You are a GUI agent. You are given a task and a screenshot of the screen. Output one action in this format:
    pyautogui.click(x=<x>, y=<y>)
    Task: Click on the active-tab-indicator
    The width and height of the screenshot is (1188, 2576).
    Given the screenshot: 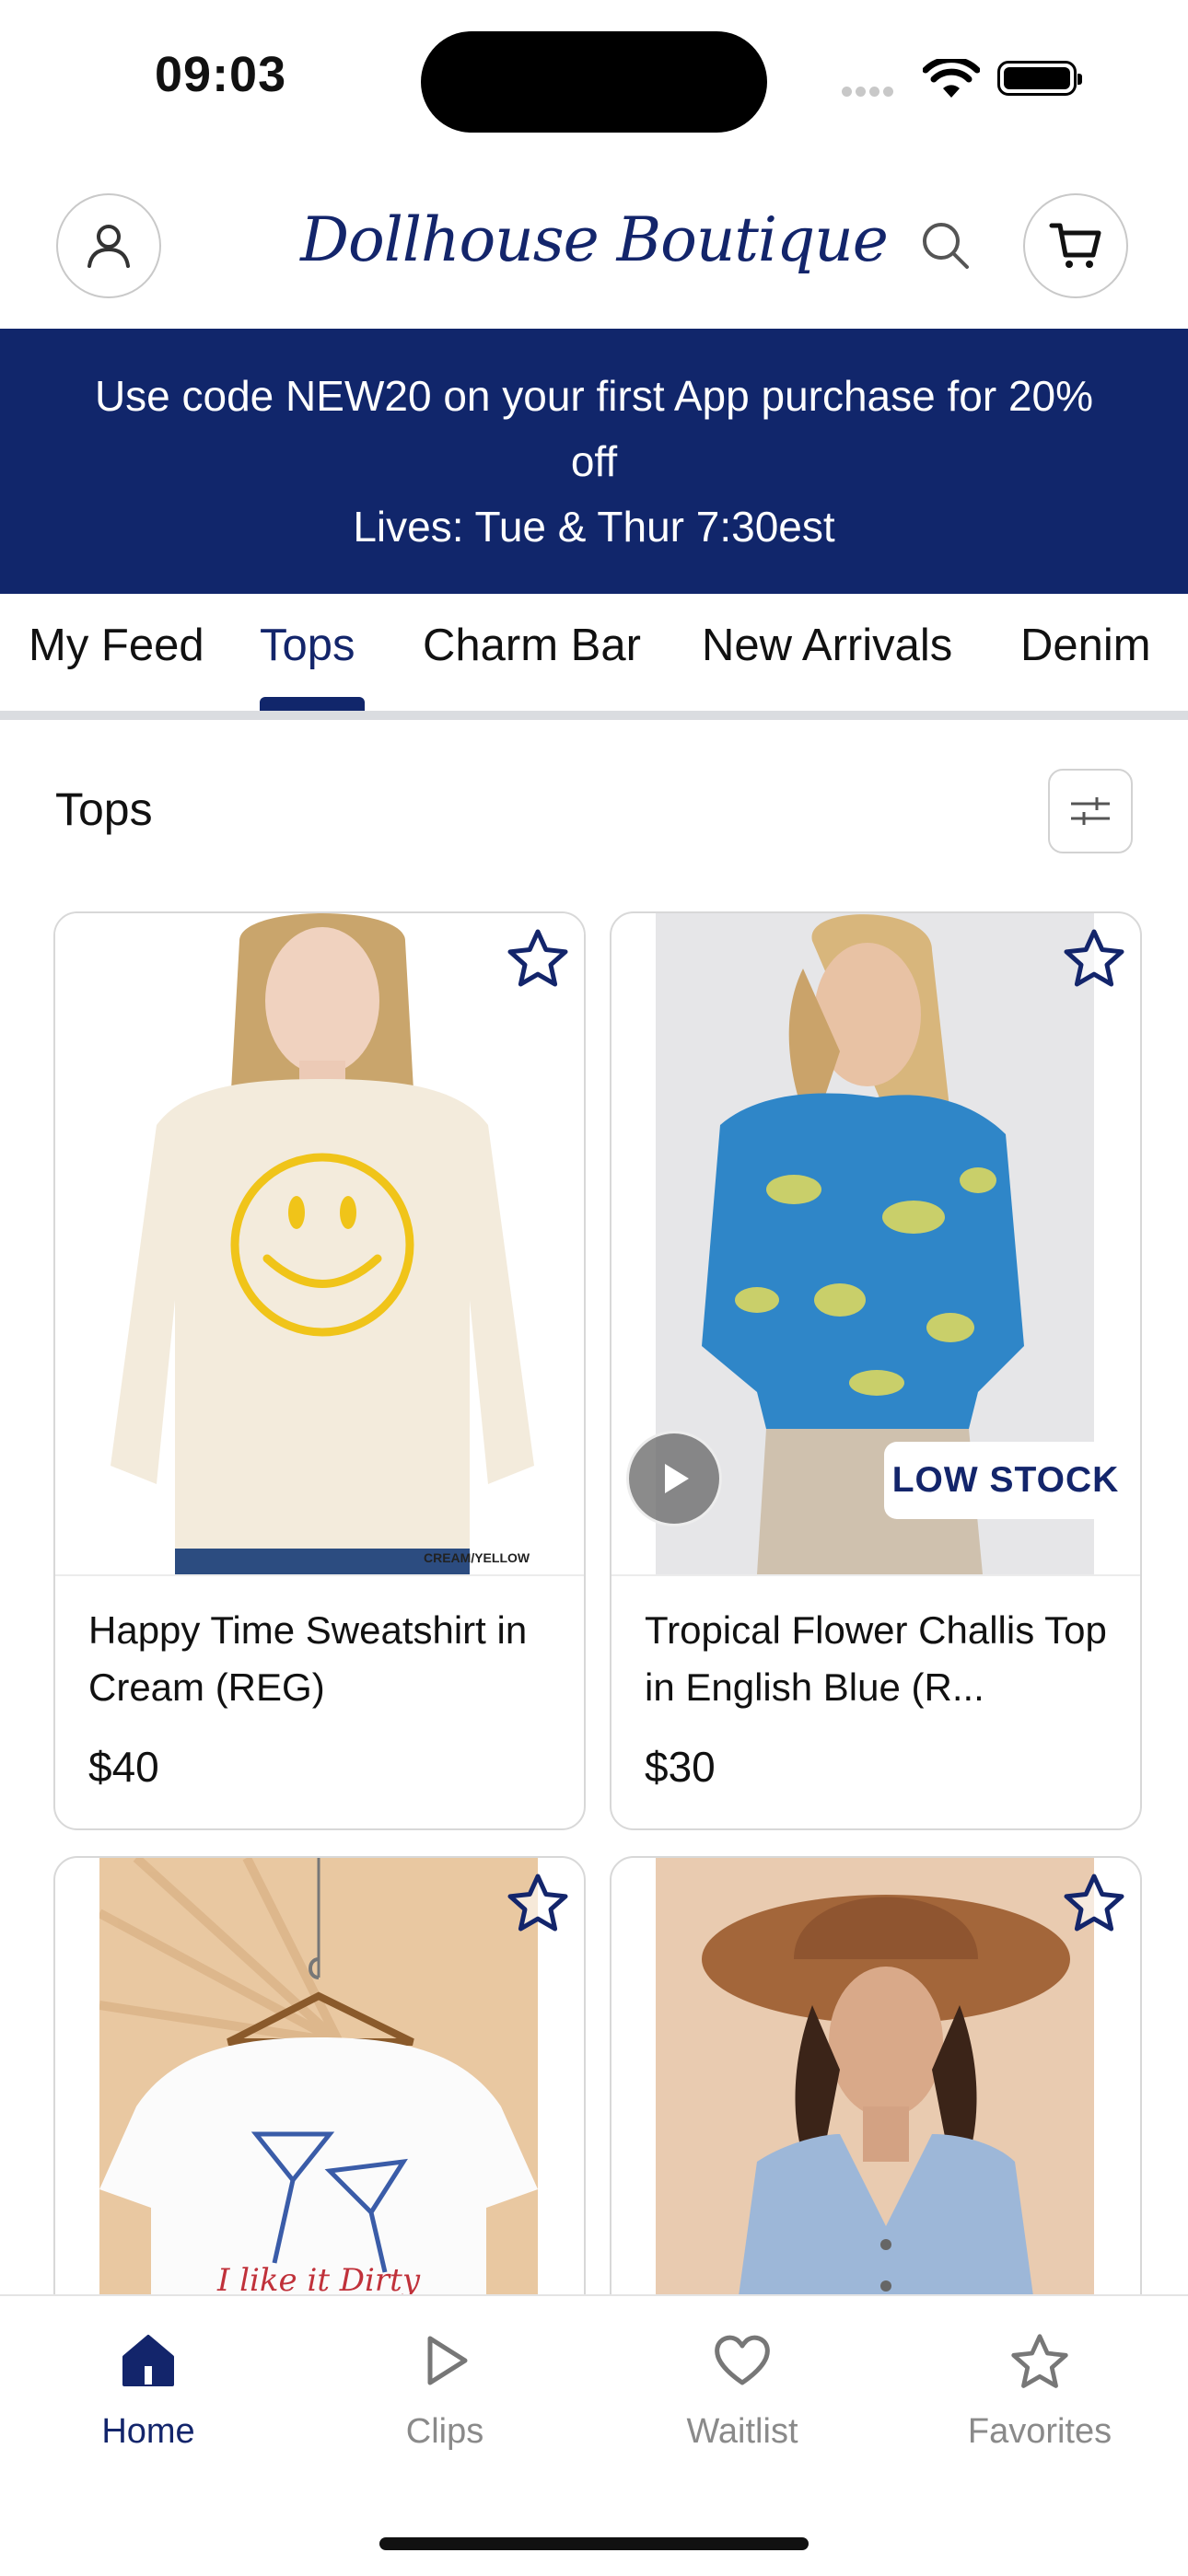 What is the action you would take?
    pyautogui.click(x=312, y=704)
    